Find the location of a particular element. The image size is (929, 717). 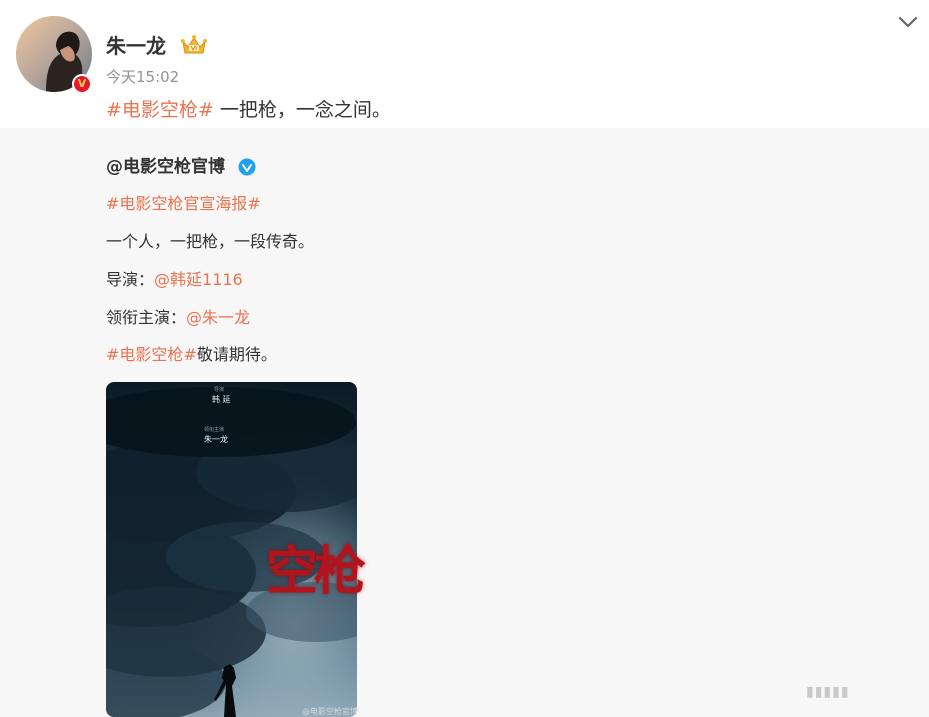

repost-hashtag-line: #电影空枪官宣海报# is located at coordinates (183, 204).